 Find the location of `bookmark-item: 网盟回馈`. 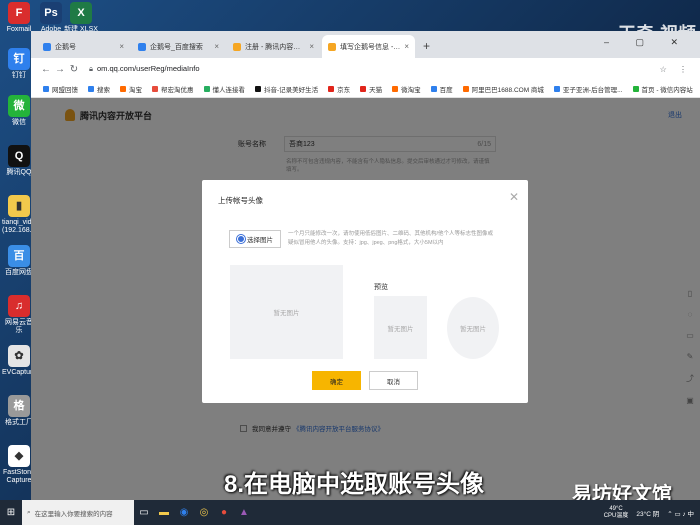

bookmark-item: 网盟回馈 is located at coordinates (60, 89).